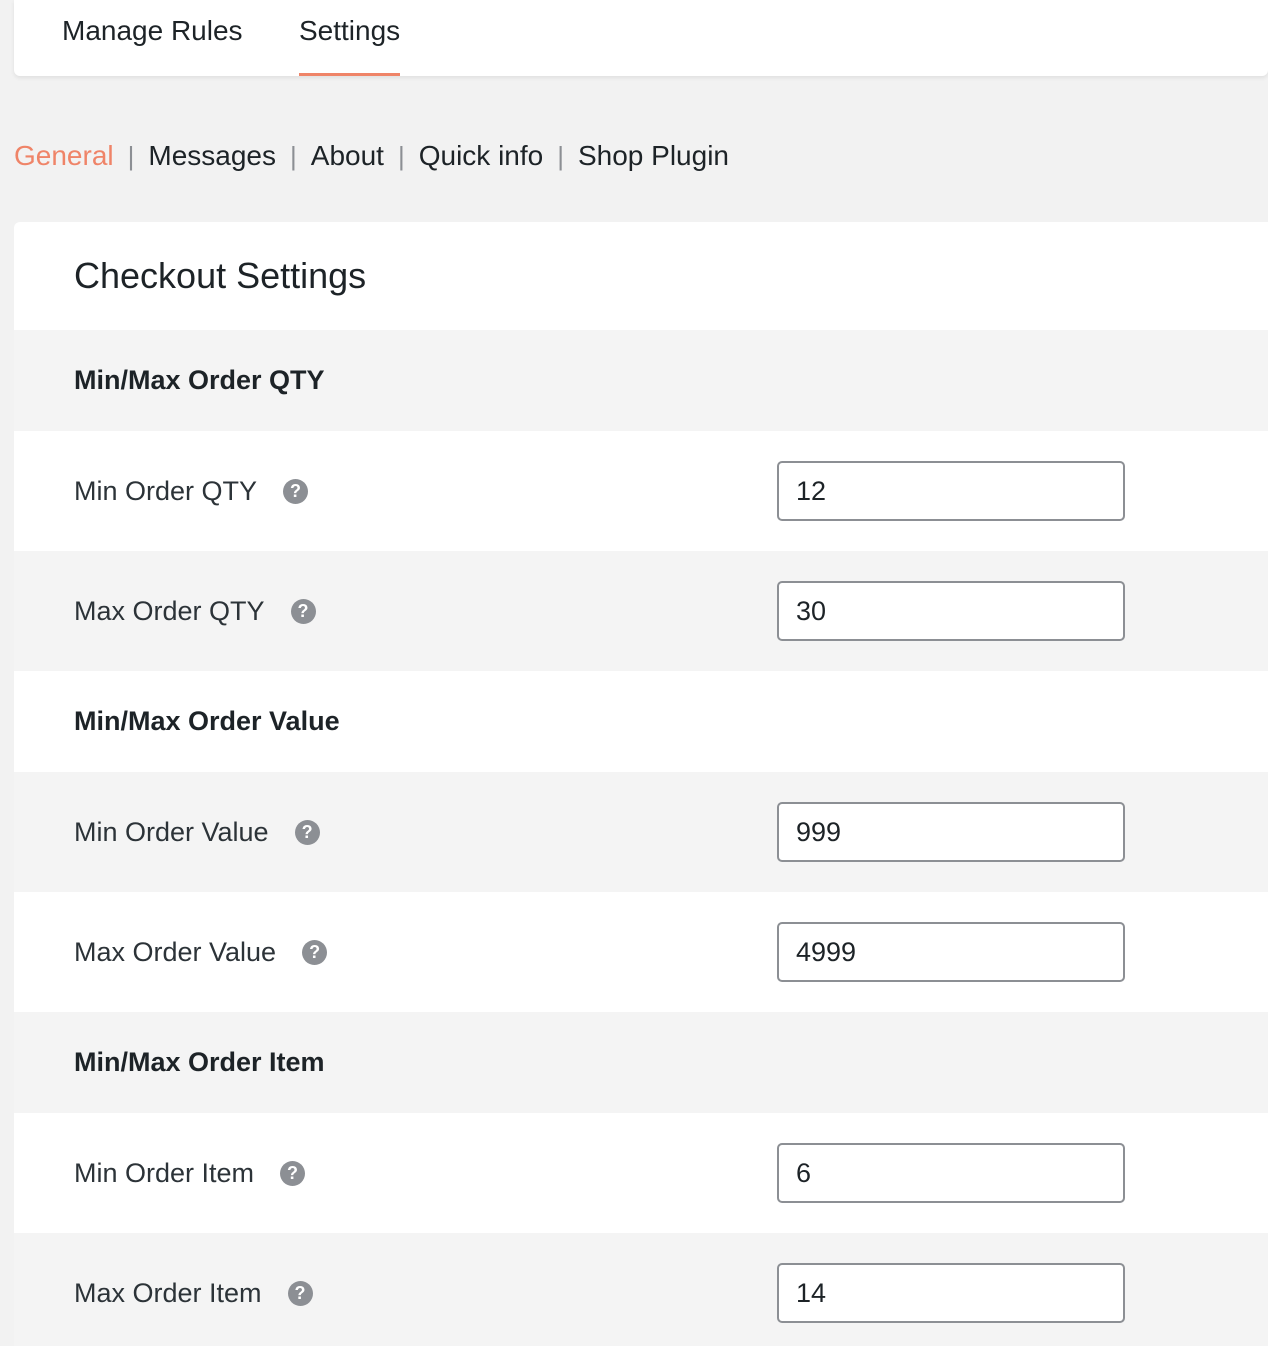  I want to click on field-row-max-order-qty: Max Order QTY ?, so click(641, 611).